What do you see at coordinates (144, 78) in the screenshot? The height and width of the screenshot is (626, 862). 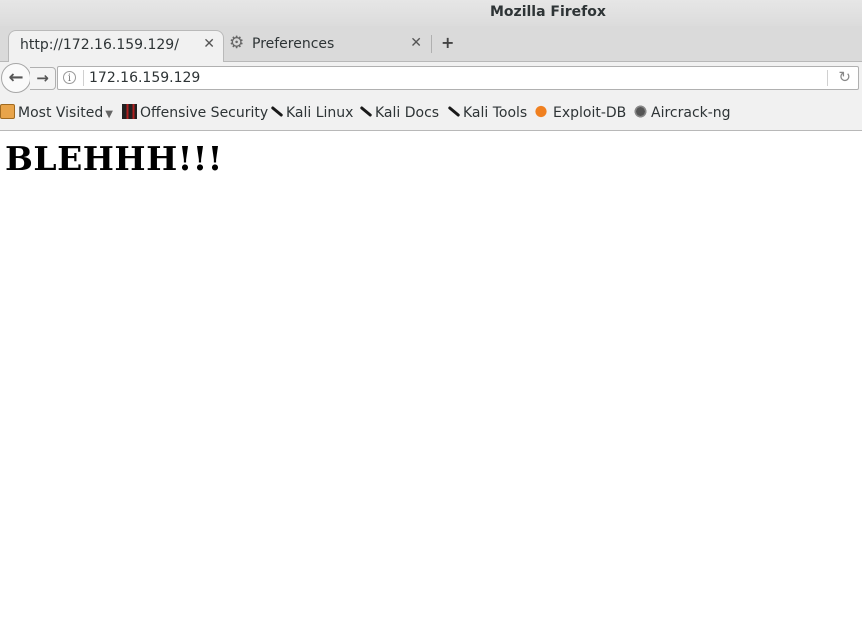 I see `url-text: 172.16.159.129` at bounding box center [144, 78].